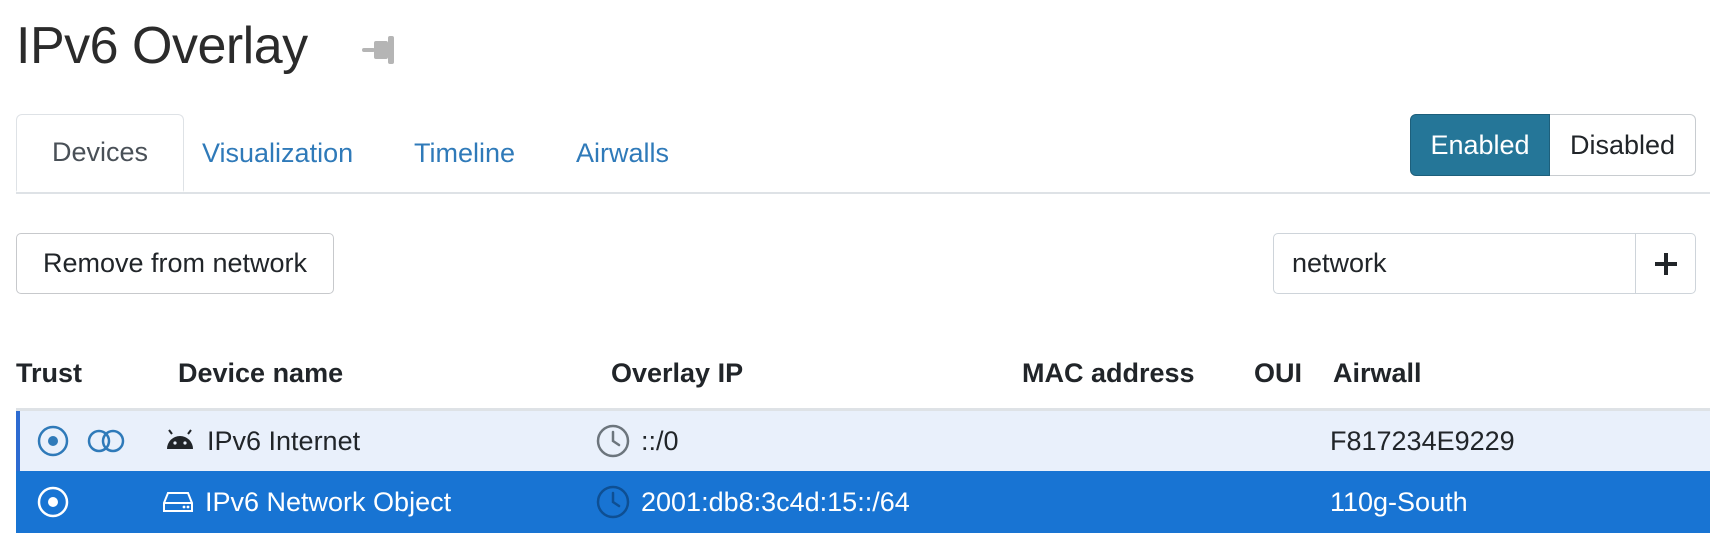  Describe the element at coordinates (622, 153) in the screenshot. I see `tab-airwalls: Airwalls` at that location.